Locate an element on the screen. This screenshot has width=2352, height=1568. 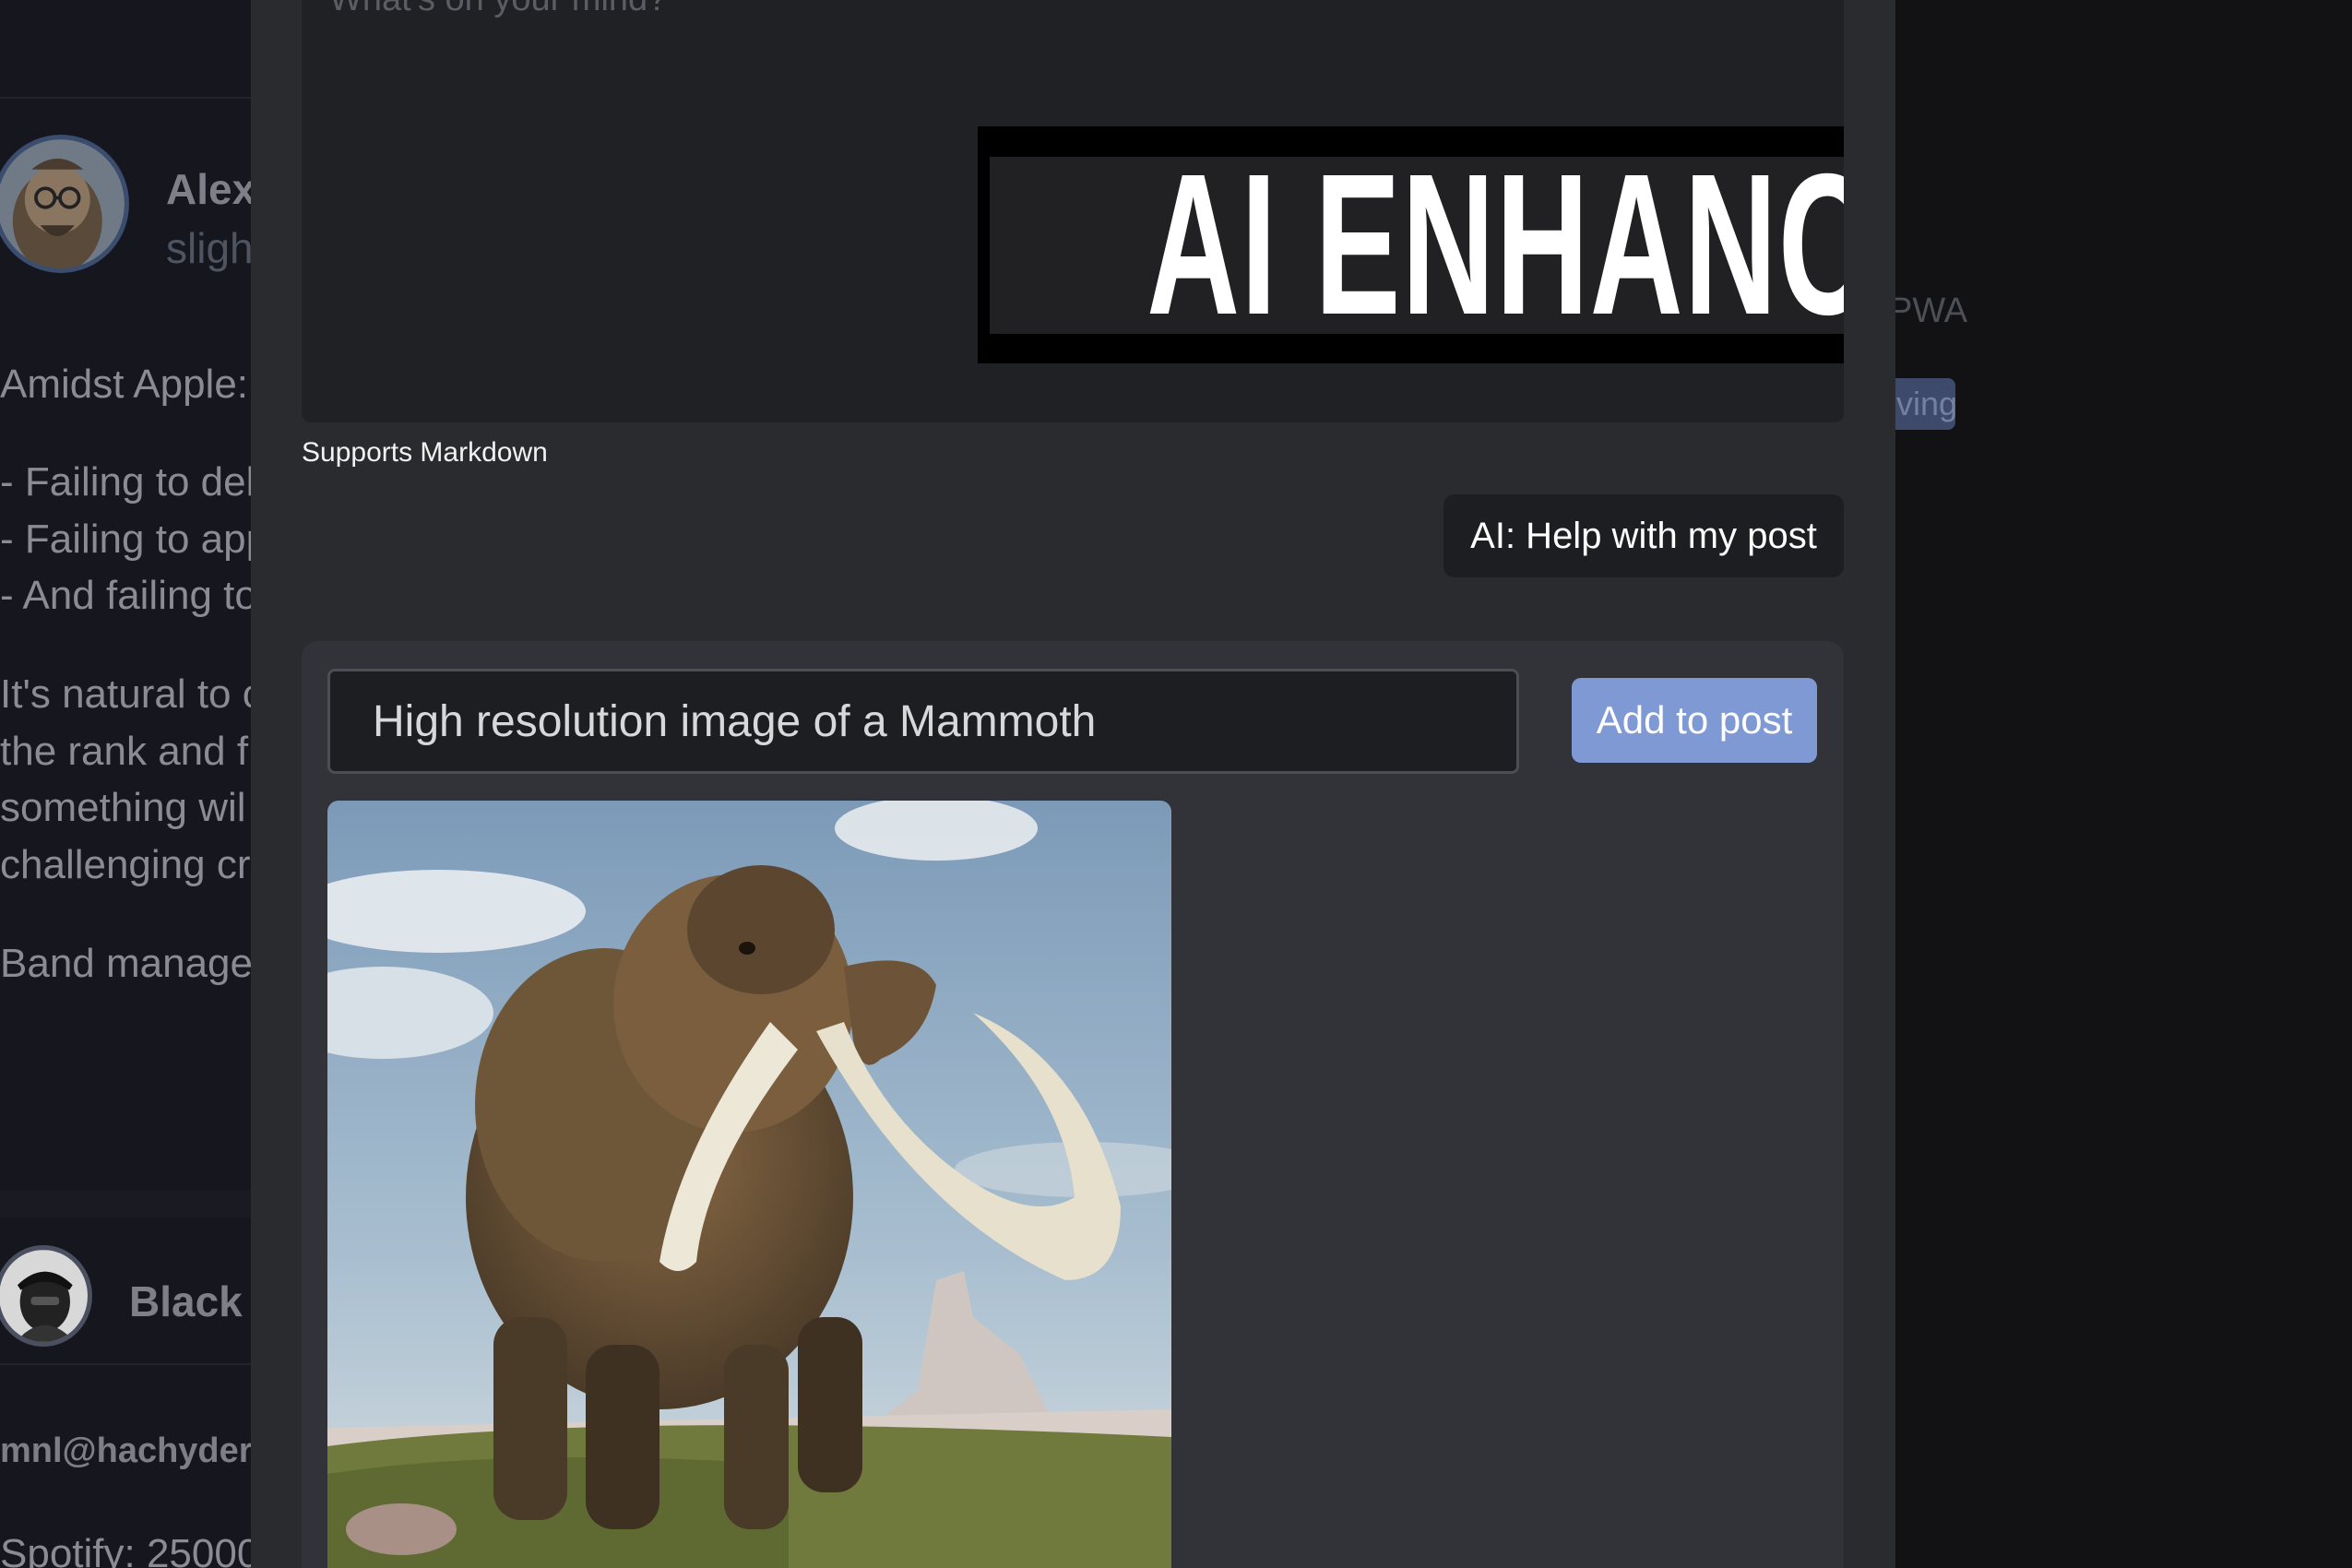
post-text-line: Amidst Apple: is located at coordinates (124, 384).